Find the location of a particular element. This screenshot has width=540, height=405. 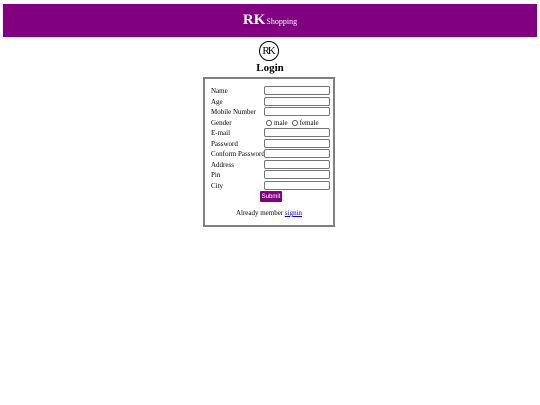

name-label: Name is located at coordinates (219, 91).